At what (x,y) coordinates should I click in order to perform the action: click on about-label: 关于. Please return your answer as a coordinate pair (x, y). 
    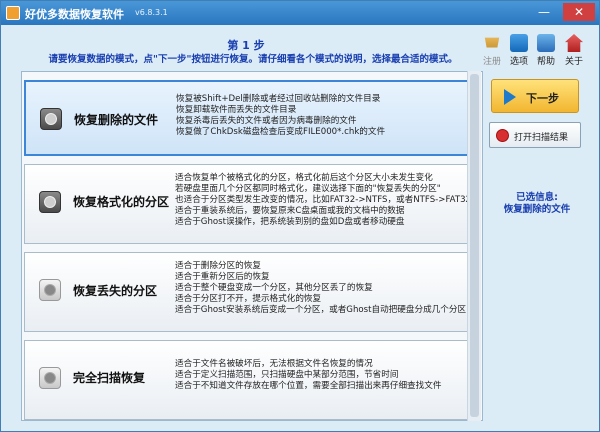
    Looking at the image, I should click on (573, 62).